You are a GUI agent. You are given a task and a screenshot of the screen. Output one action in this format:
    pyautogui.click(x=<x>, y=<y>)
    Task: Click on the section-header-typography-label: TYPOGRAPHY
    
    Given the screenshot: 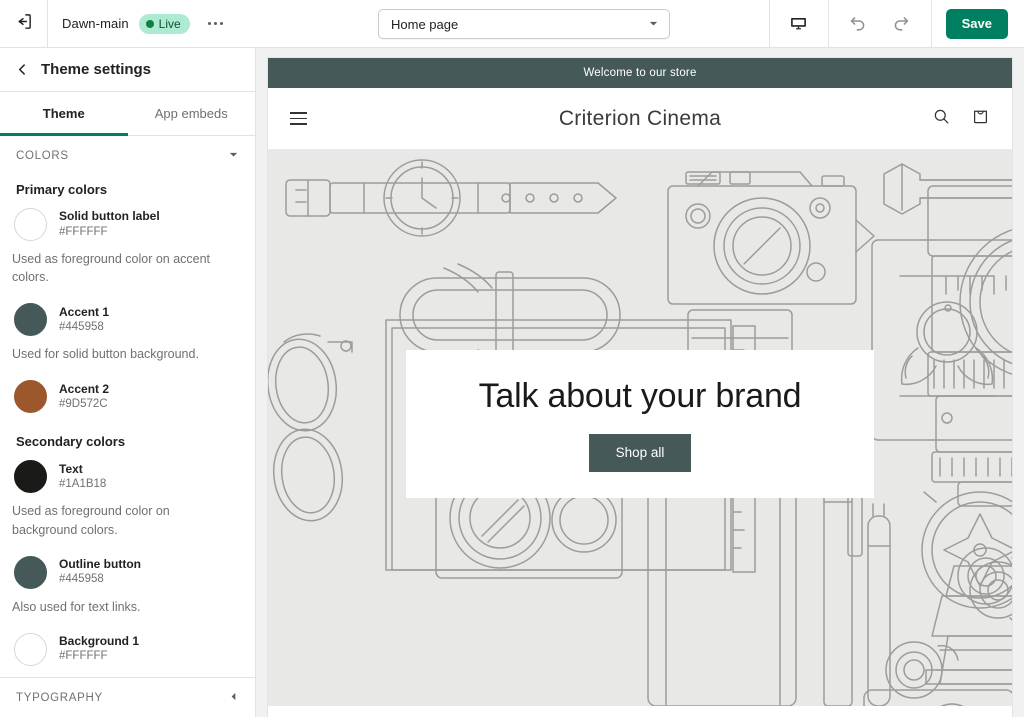 What is the action you would take?
    pyautogui.click(x=59, y=697)
    